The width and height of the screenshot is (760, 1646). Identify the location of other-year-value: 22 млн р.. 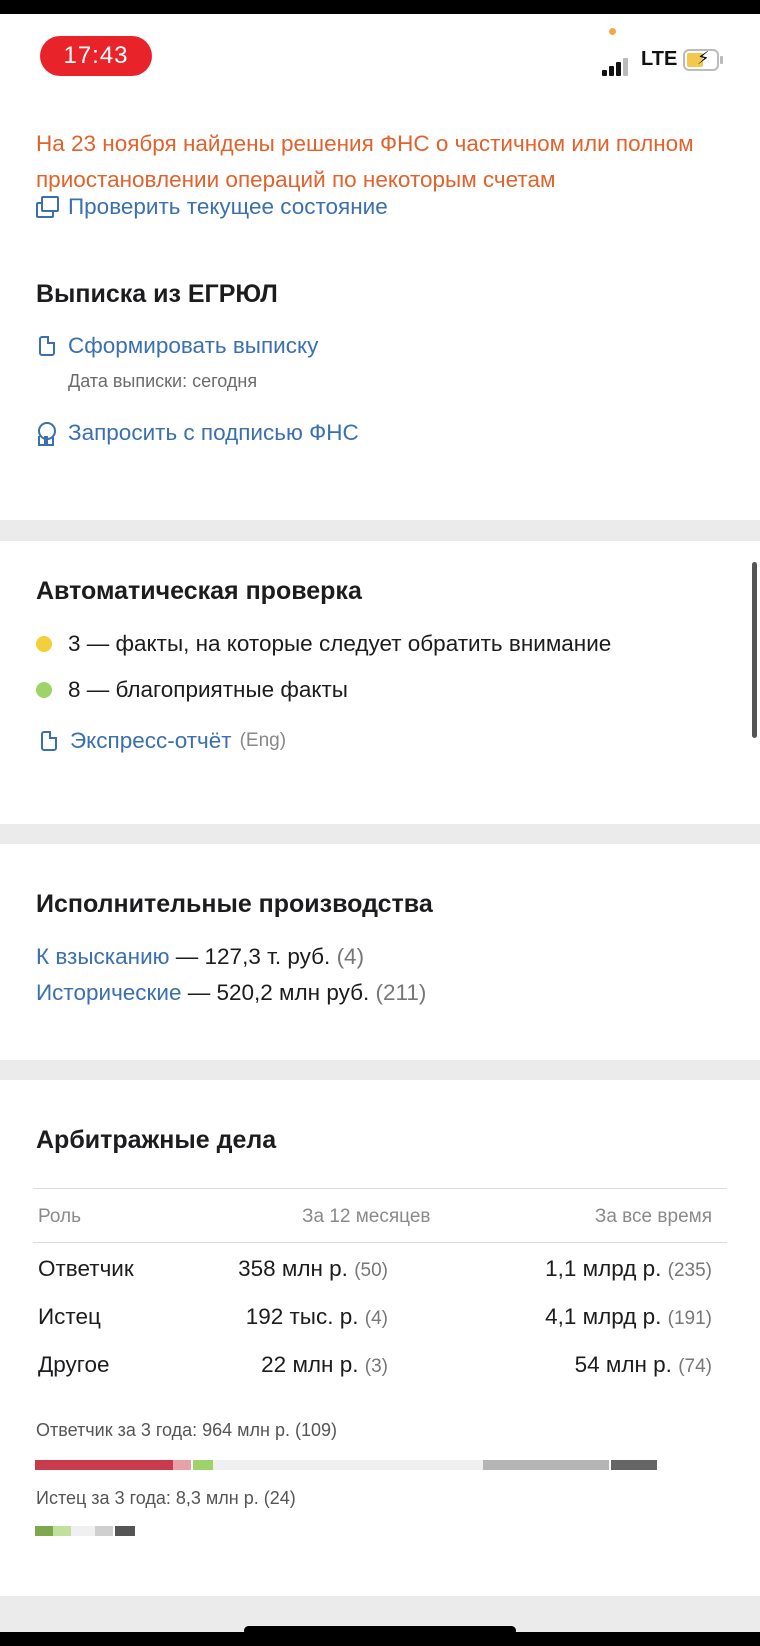
(310, 1364).